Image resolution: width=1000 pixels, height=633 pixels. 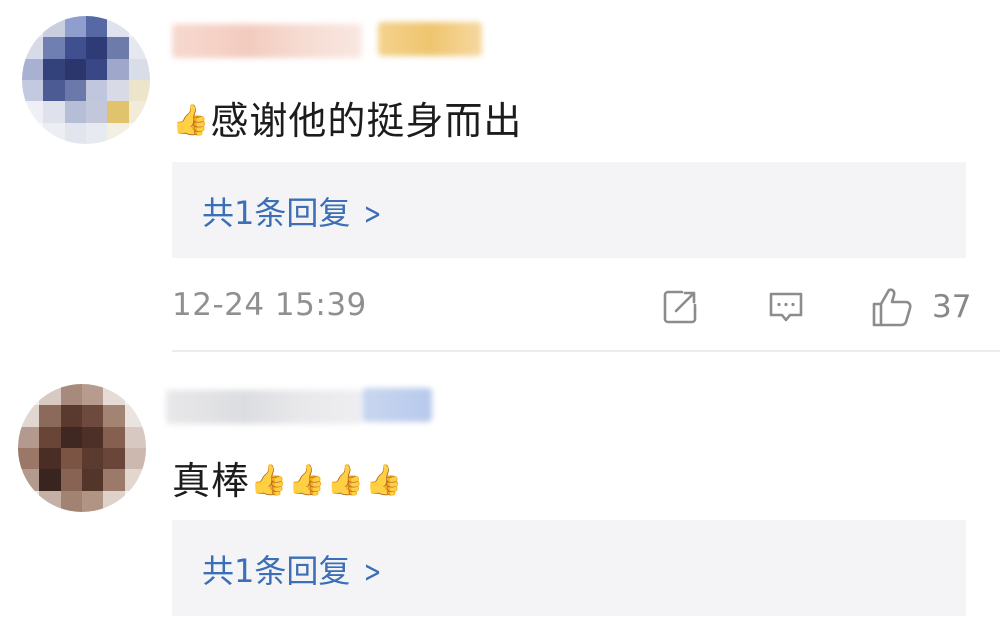 What do you see at coordinates (366, 121) in the screenshot?
I see `comment-body: 感谢他的挺身而出` at bounding box center [366, 121].